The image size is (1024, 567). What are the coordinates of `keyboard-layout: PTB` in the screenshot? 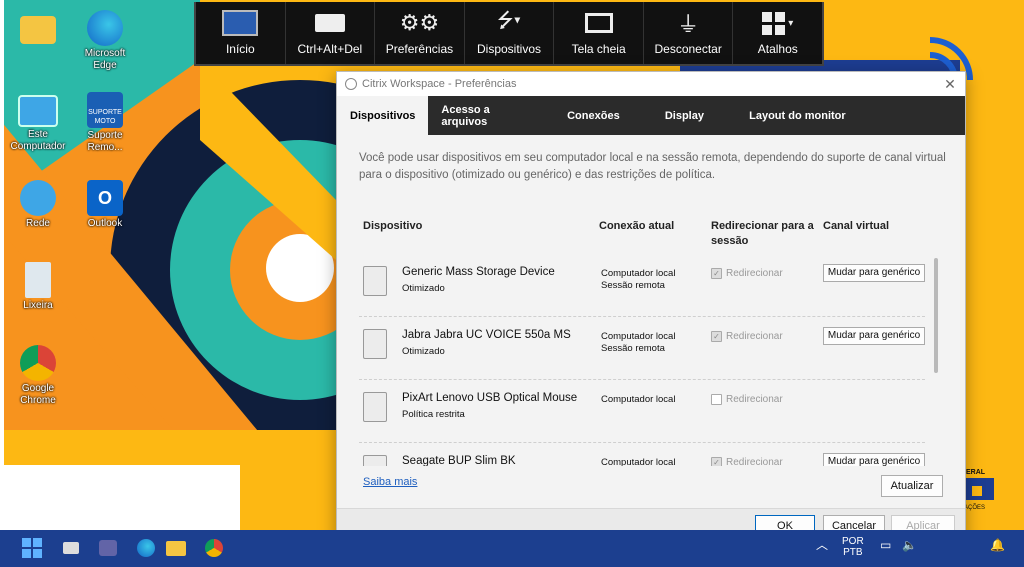 It's located at (853, 552).